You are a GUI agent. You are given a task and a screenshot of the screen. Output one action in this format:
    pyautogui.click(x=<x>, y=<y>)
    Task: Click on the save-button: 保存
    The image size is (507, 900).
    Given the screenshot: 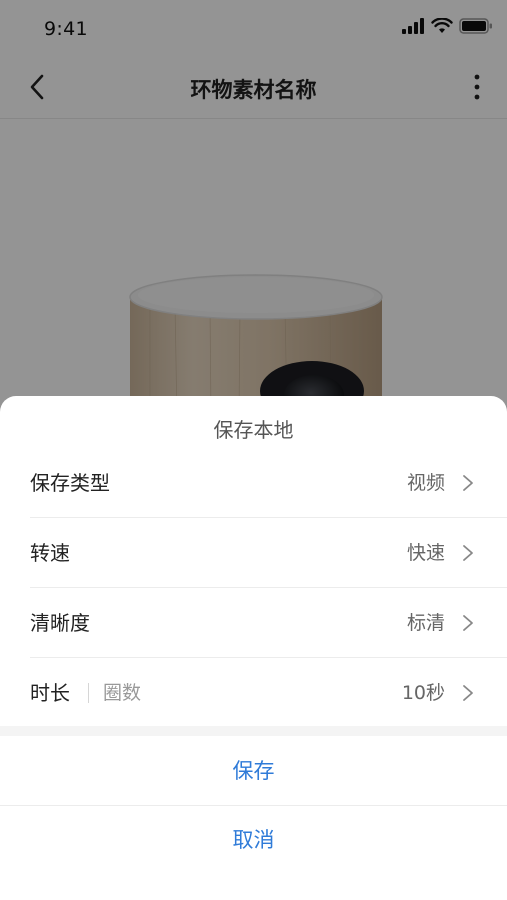 What is the action you would take?
    pyautogui.click(x=253, y=771)
    